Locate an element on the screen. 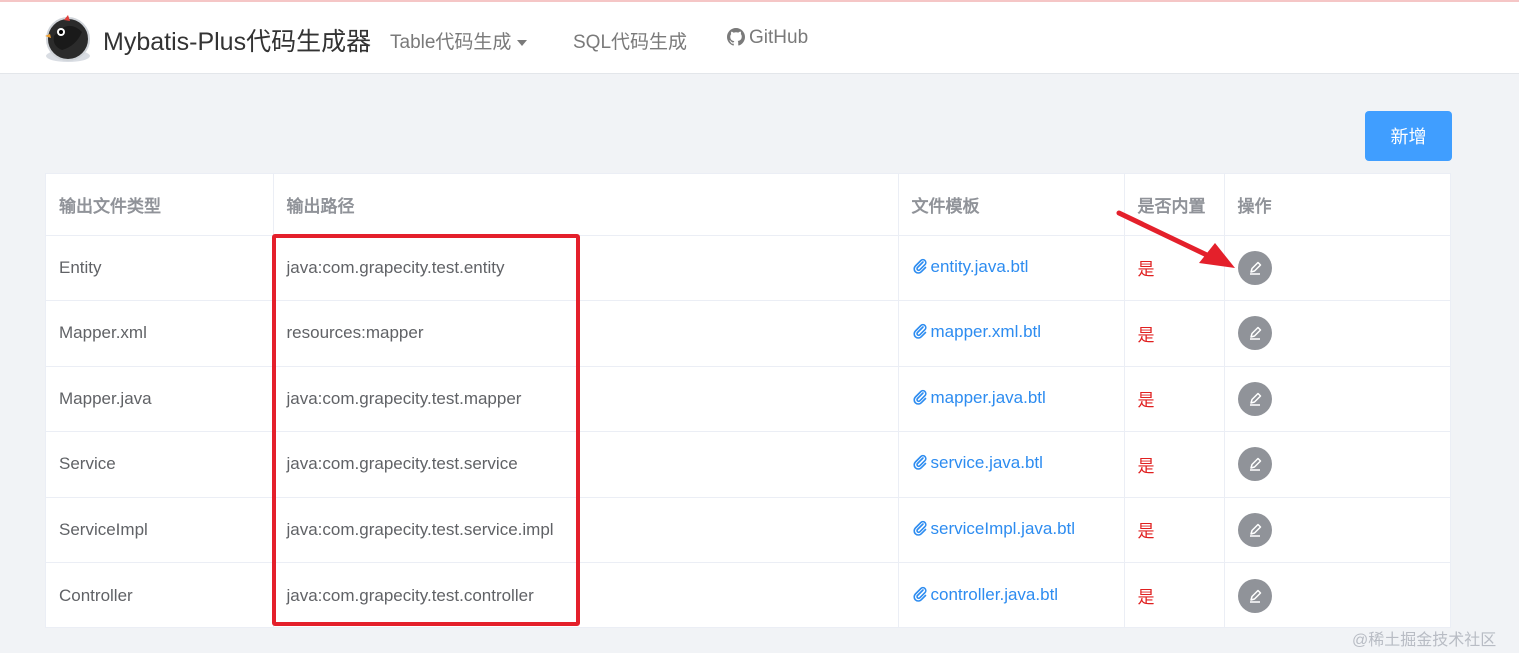 The image size is (1519, 653). template-link-label: controller.java.btl is located at coordinates (994, 594).